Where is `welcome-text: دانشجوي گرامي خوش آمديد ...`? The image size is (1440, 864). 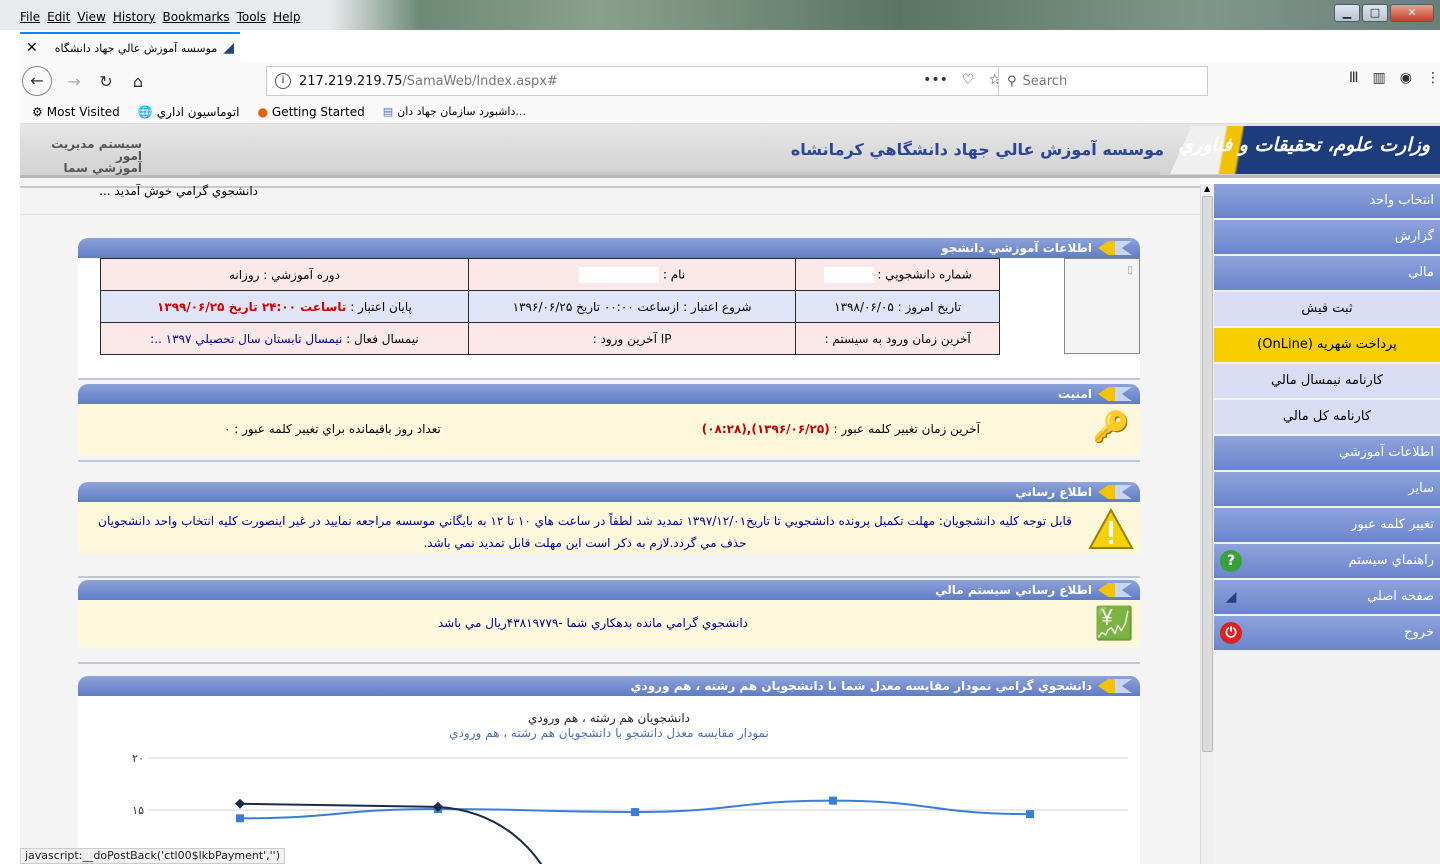
welcome-text: دانشجوي گرامي خوش آمديد ... is located at coordinates (178, 191).